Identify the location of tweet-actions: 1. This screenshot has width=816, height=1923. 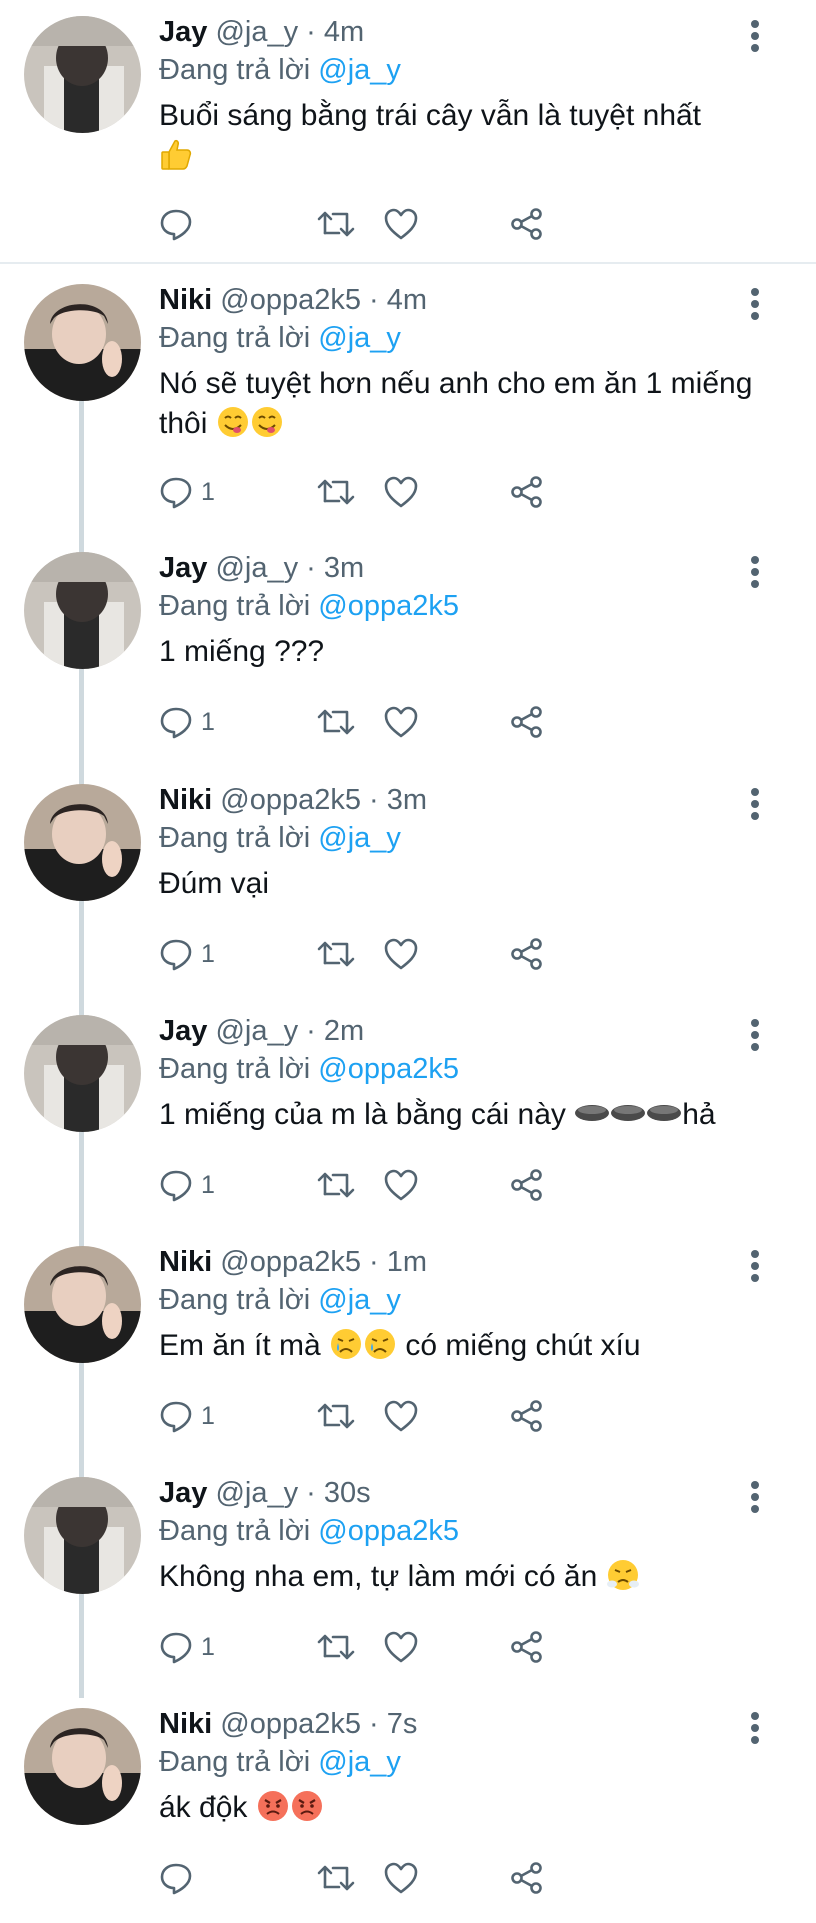
(419, 722).